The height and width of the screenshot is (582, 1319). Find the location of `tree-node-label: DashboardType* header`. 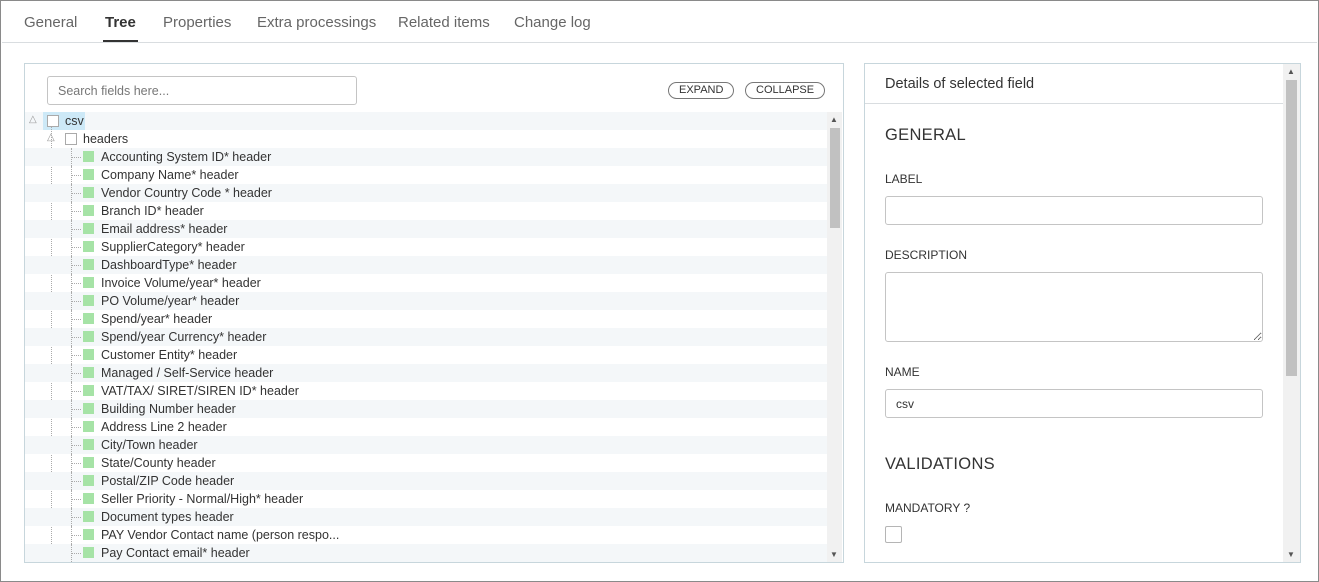

tree-node-label: DashboardType* header is located at coordinates (169, 265).